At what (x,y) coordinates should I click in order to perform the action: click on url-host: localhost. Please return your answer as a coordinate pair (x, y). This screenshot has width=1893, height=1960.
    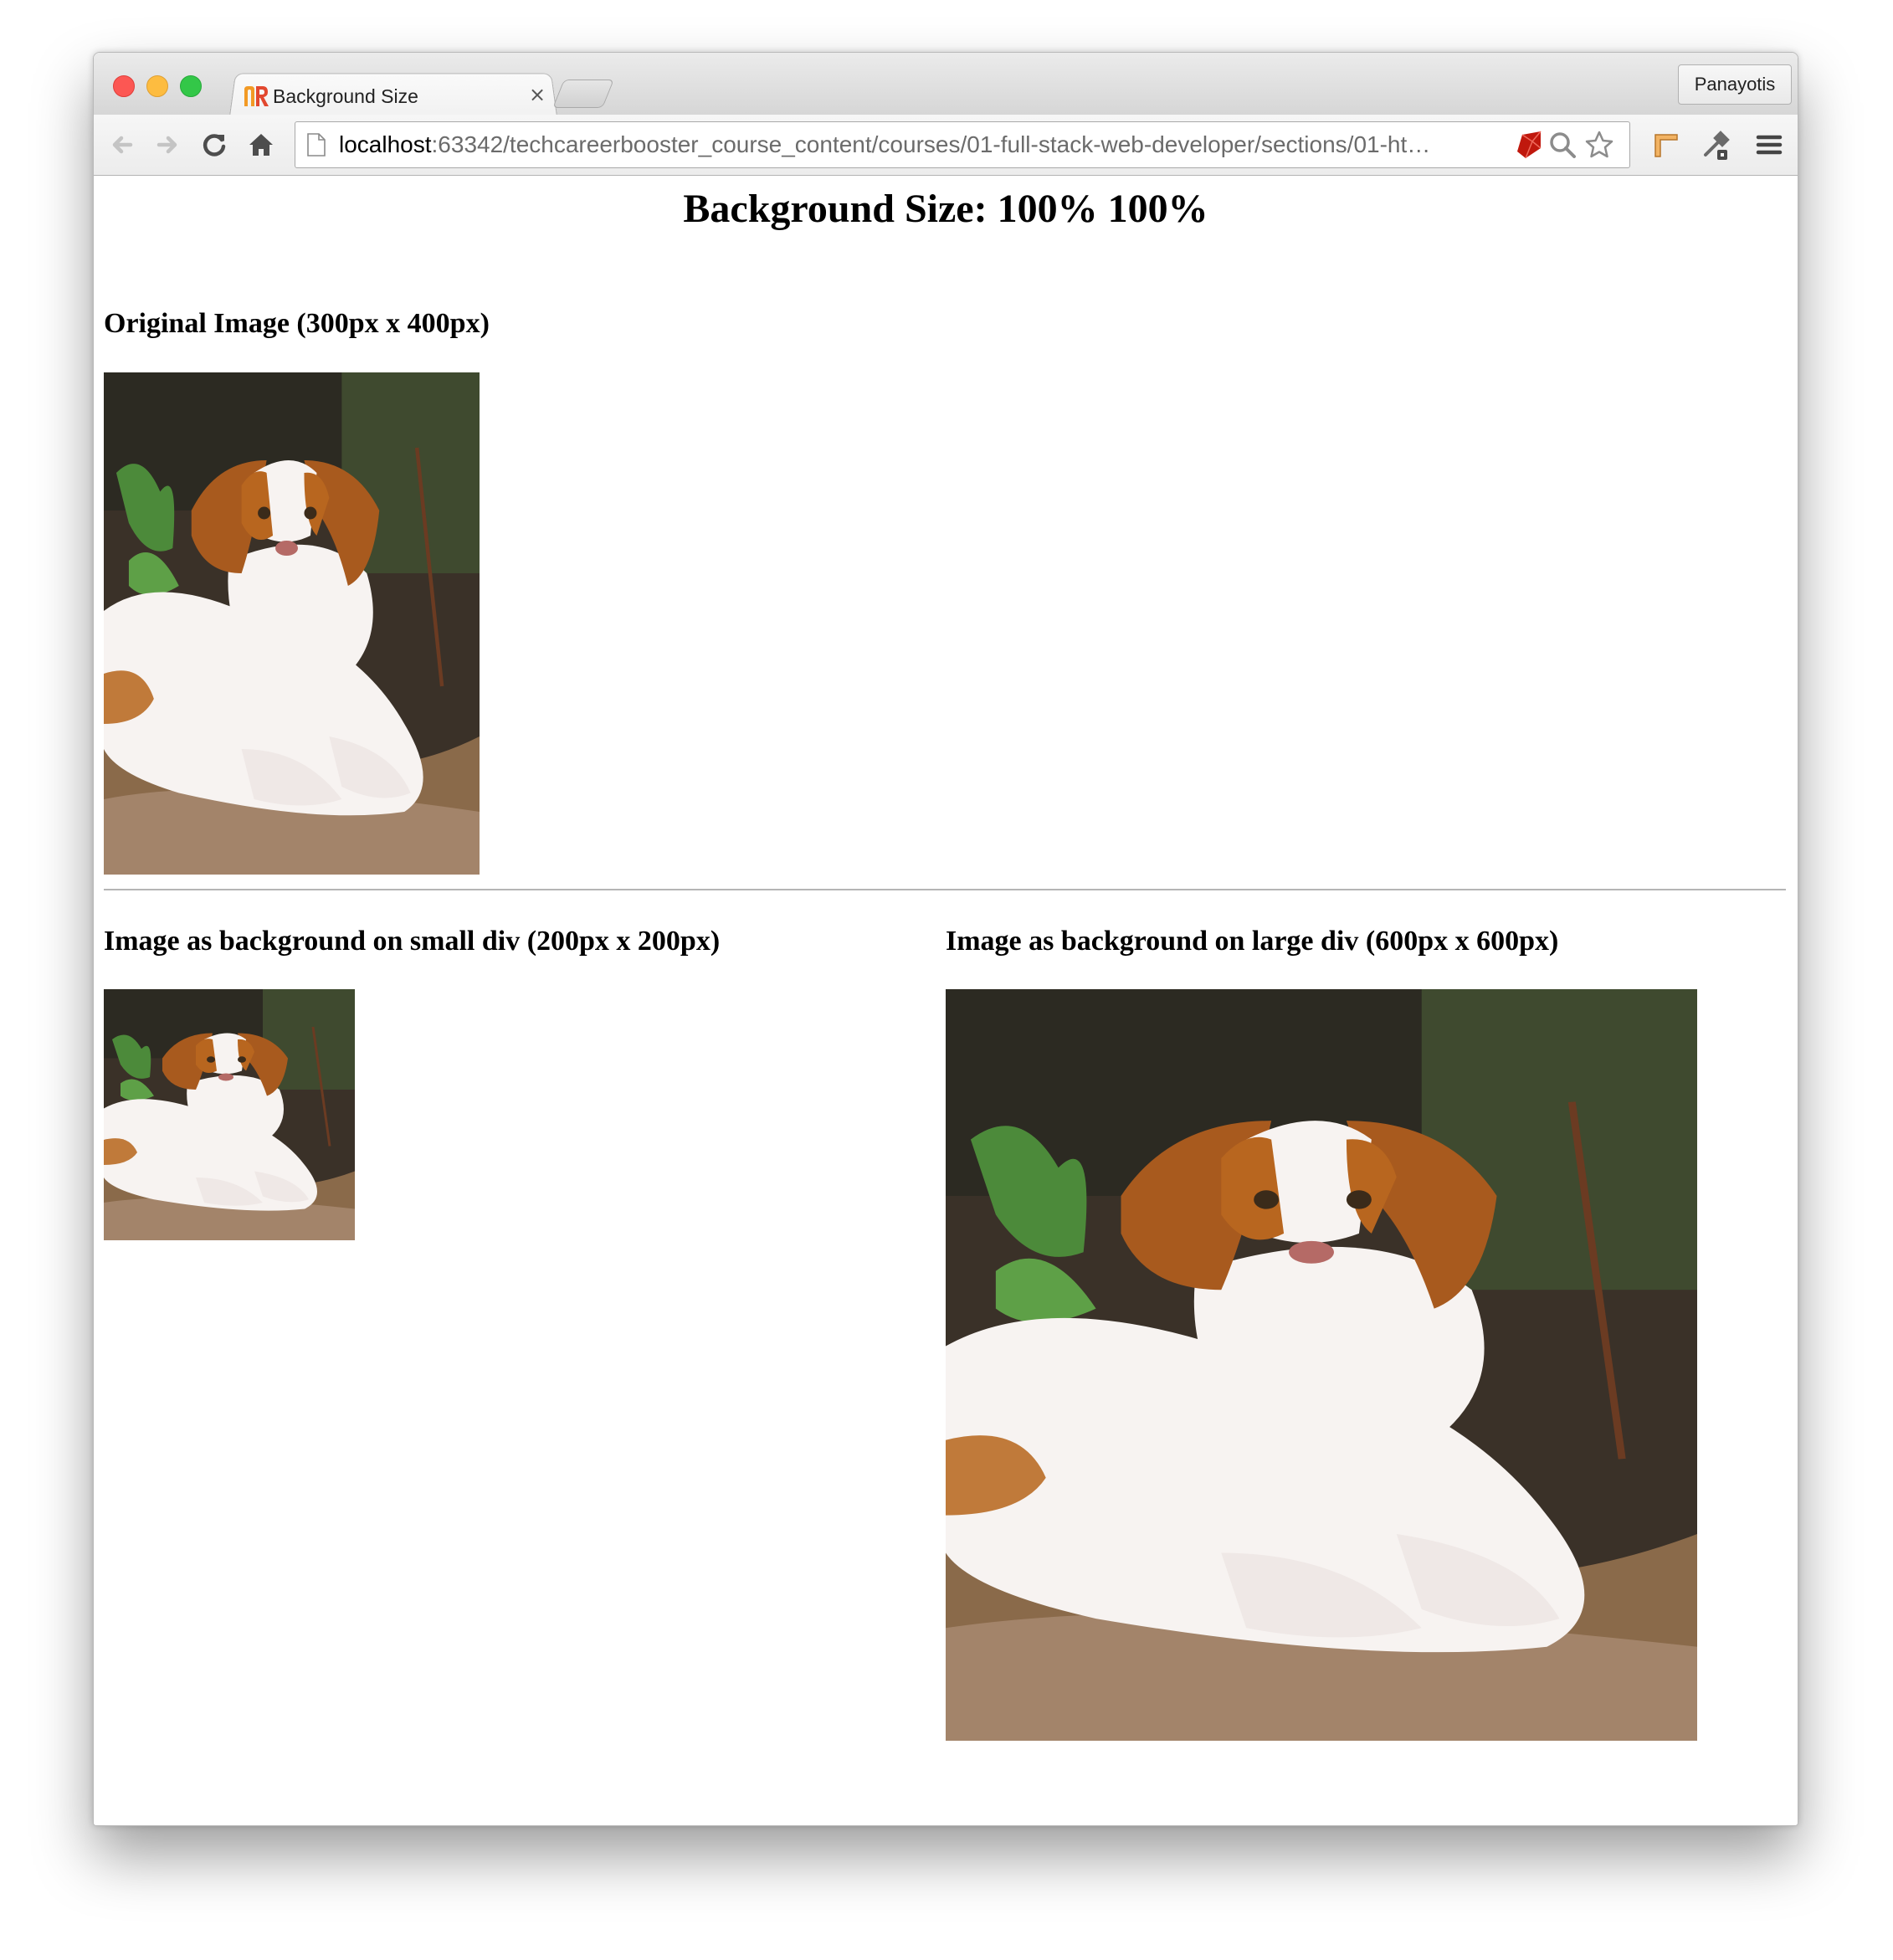
    Looking at the image, I should click on (385, 144).